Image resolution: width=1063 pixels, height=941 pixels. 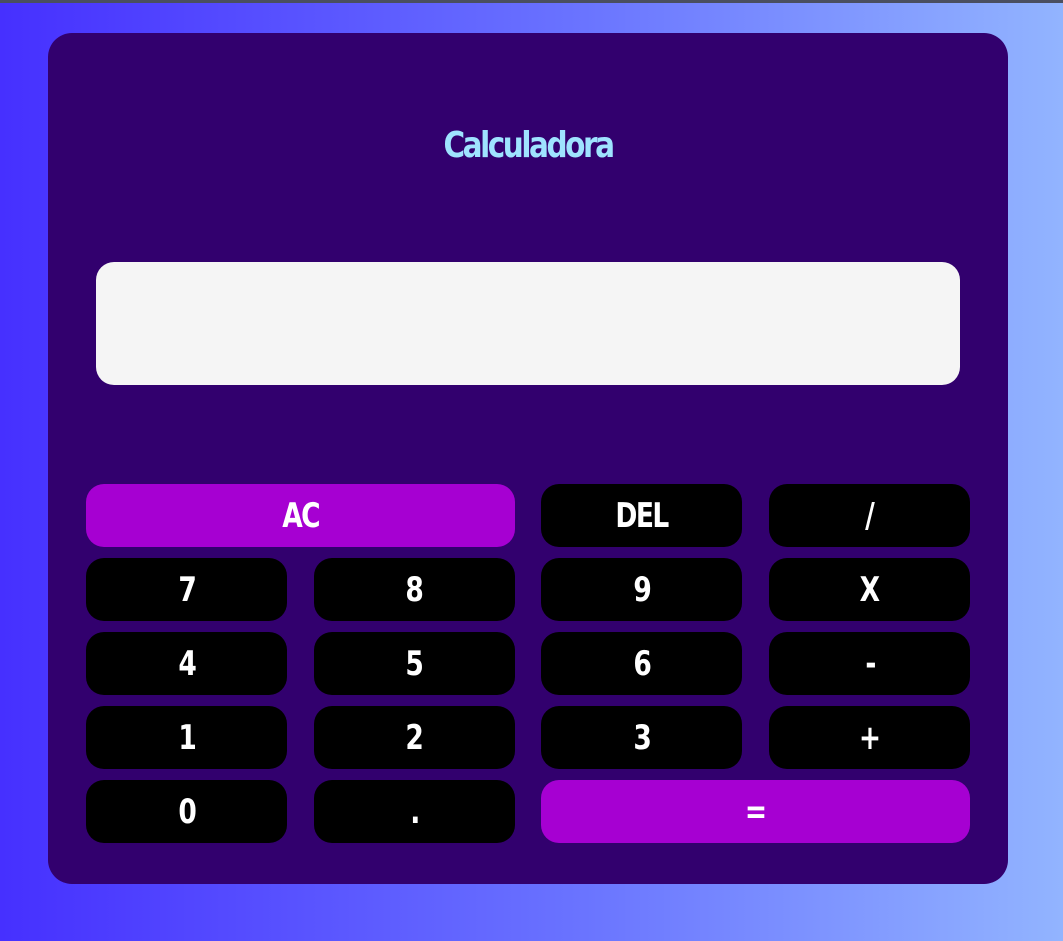 I want to click on digit-6-button: 6, so click(x=642, y=663).